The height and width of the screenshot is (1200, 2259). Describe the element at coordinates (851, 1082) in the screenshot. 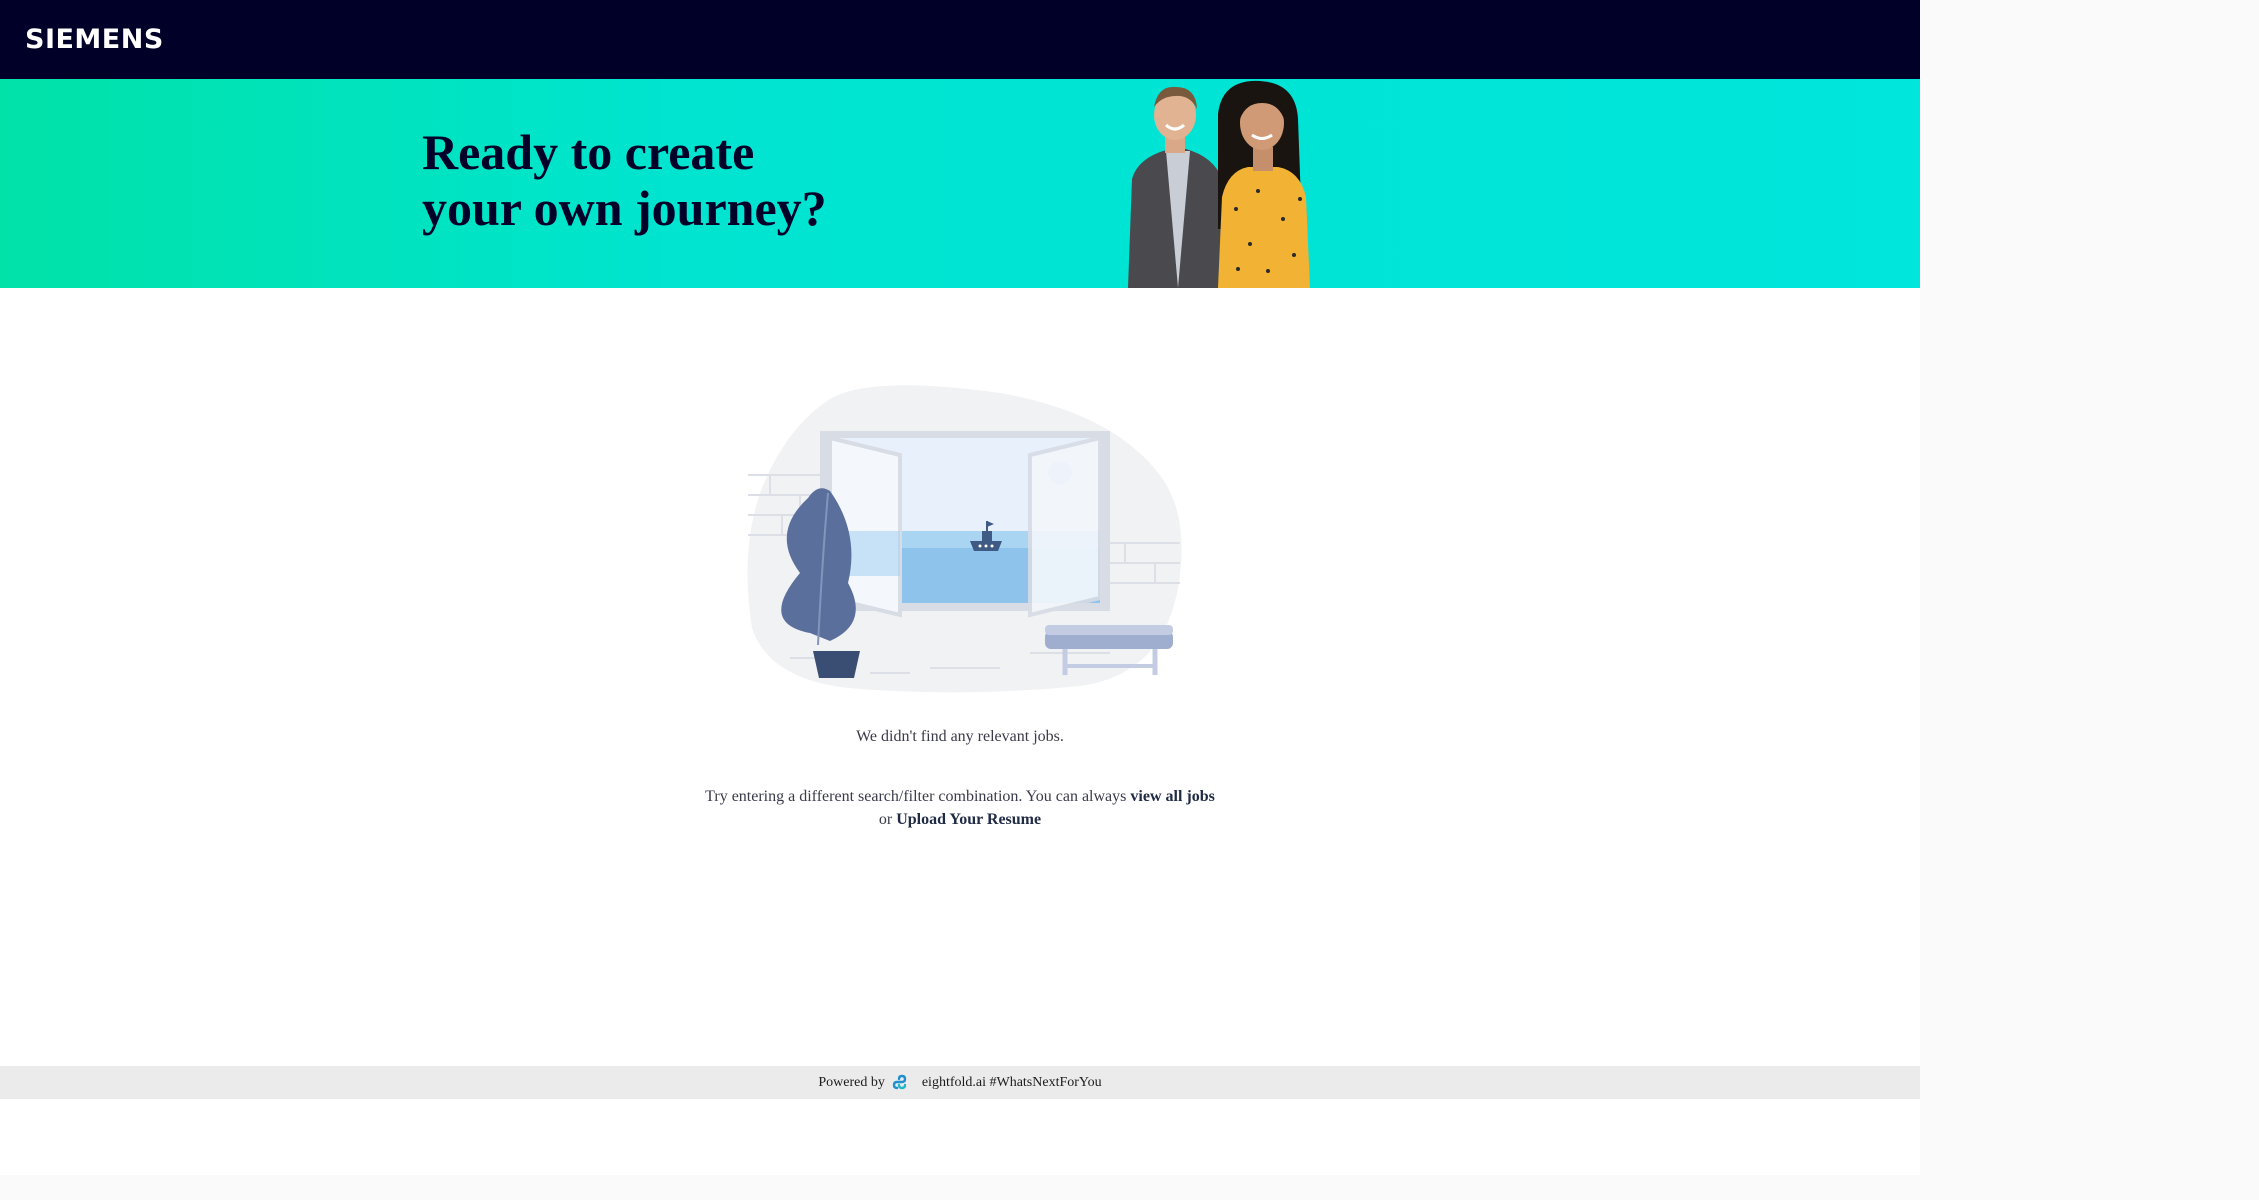

I see `powered-by-text: Powered by` at that location.